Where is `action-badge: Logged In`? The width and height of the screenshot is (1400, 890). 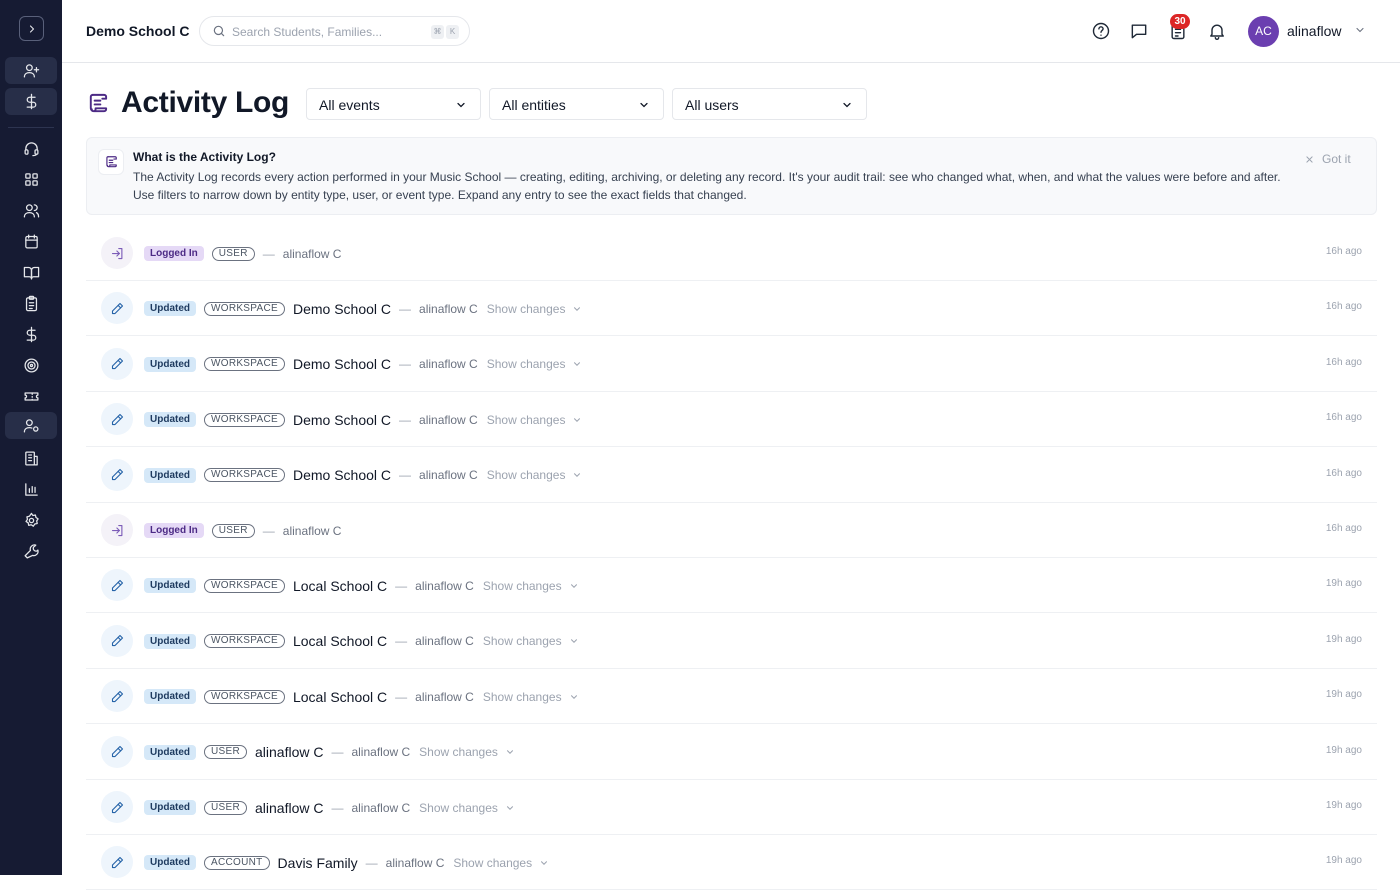 action-badge: Logged In is located at coordinates (174, 253).